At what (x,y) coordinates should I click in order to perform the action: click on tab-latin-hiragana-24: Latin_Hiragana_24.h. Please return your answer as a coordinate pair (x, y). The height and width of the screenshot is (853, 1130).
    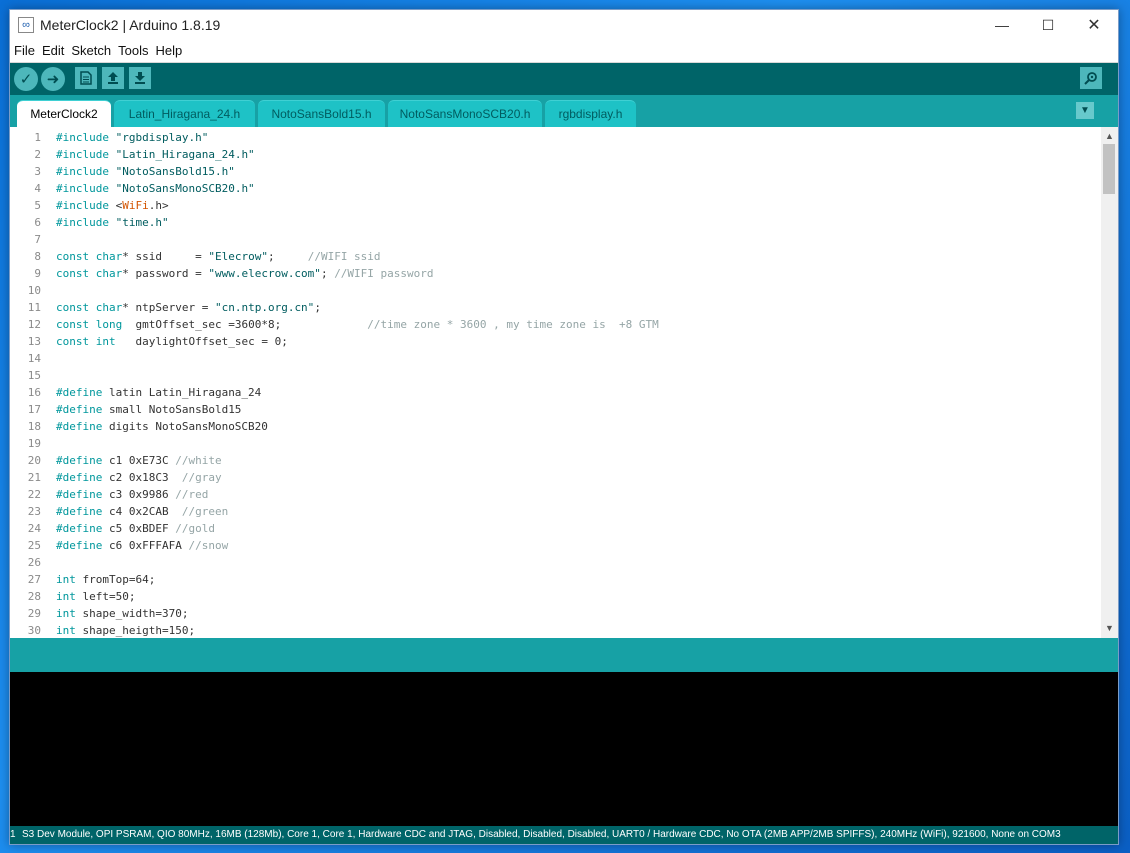
    Looking at the image, I should click on (184, 113).